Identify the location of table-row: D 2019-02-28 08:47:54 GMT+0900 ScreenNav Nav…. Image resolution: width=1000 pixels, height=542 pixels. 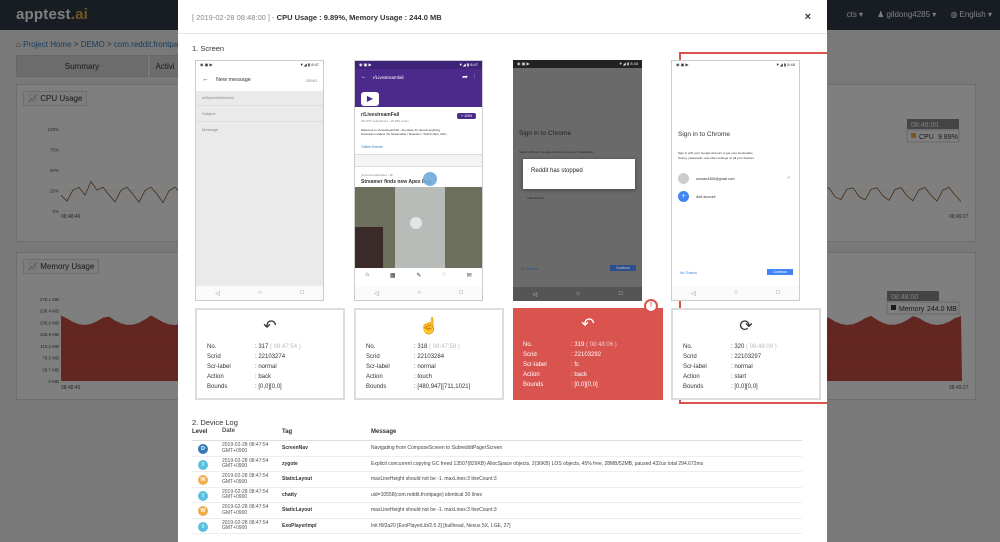
(497, 449).